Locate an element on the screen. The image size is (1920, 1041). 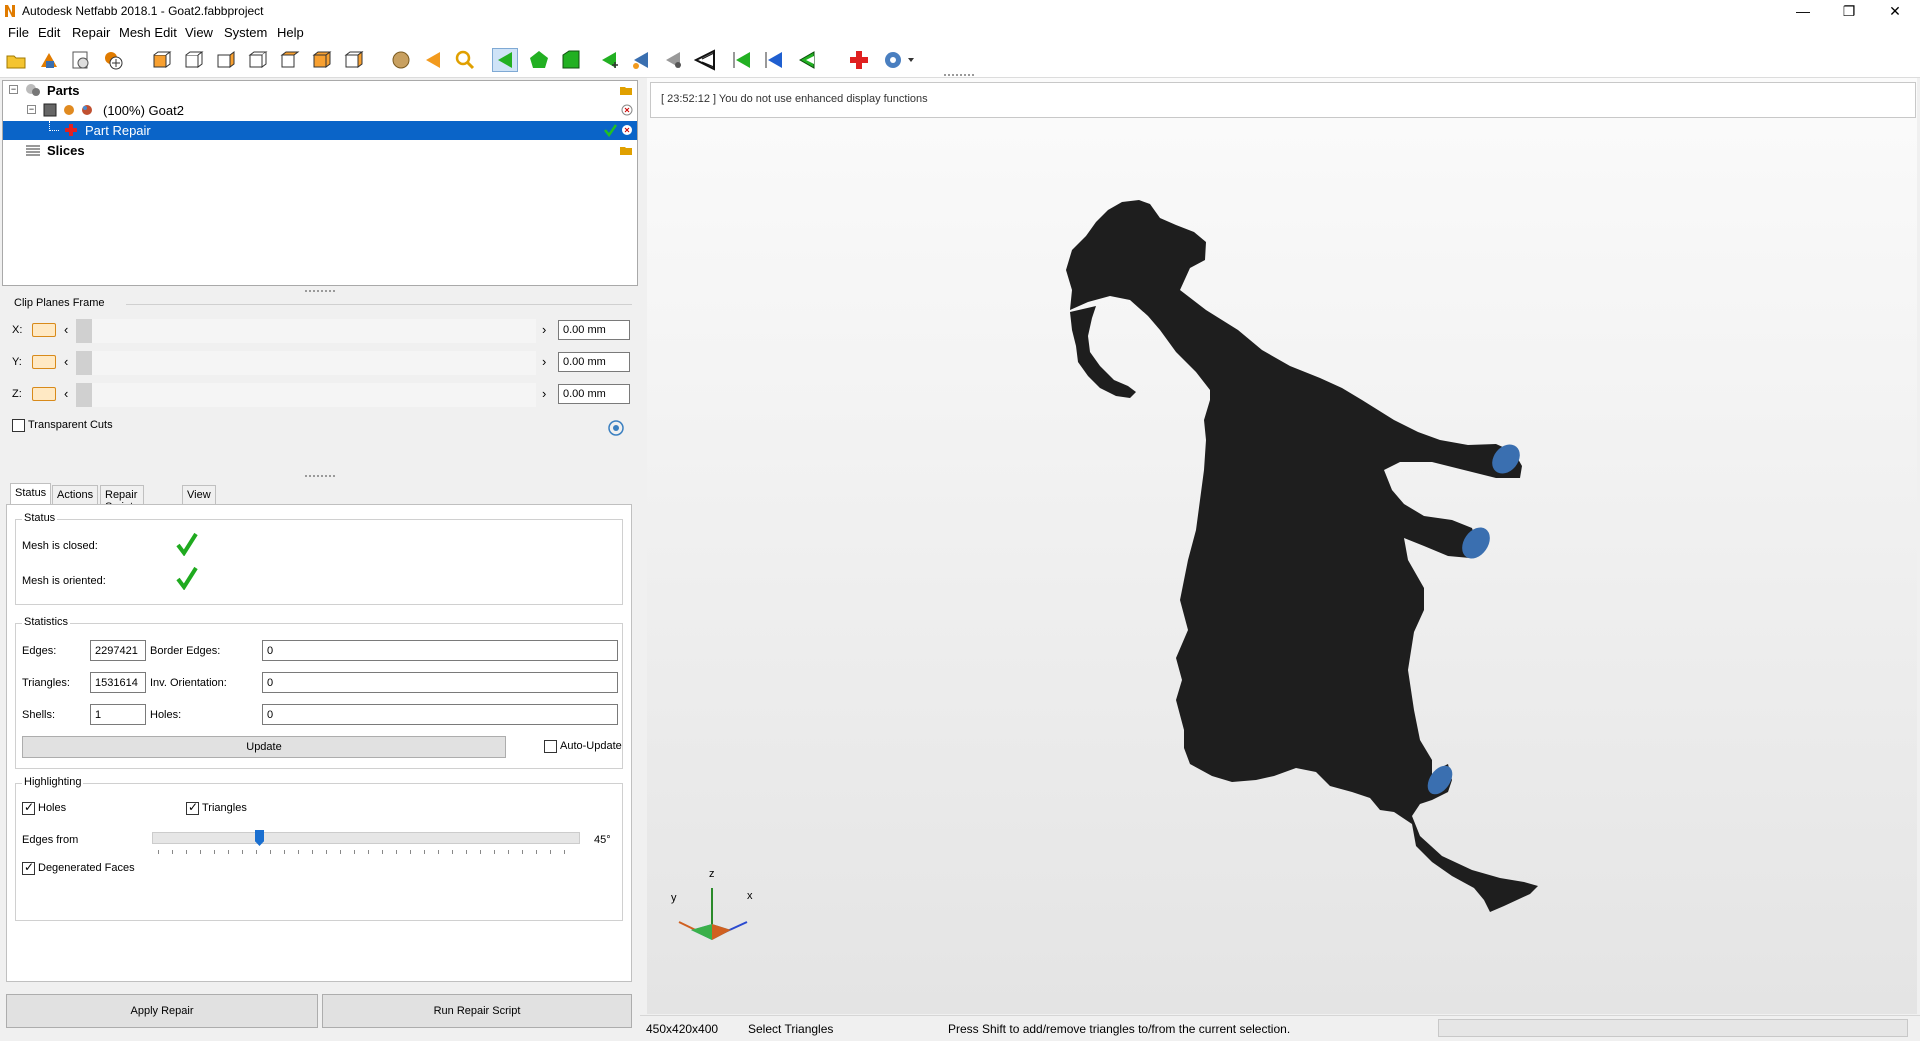
arrow-left-orange-icon is located at coordinates (433, 60).